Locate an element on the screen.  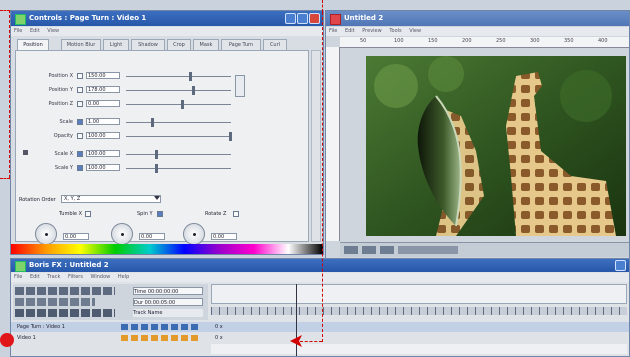
position-x-slider-thumb is located at coordinates (190, 76).